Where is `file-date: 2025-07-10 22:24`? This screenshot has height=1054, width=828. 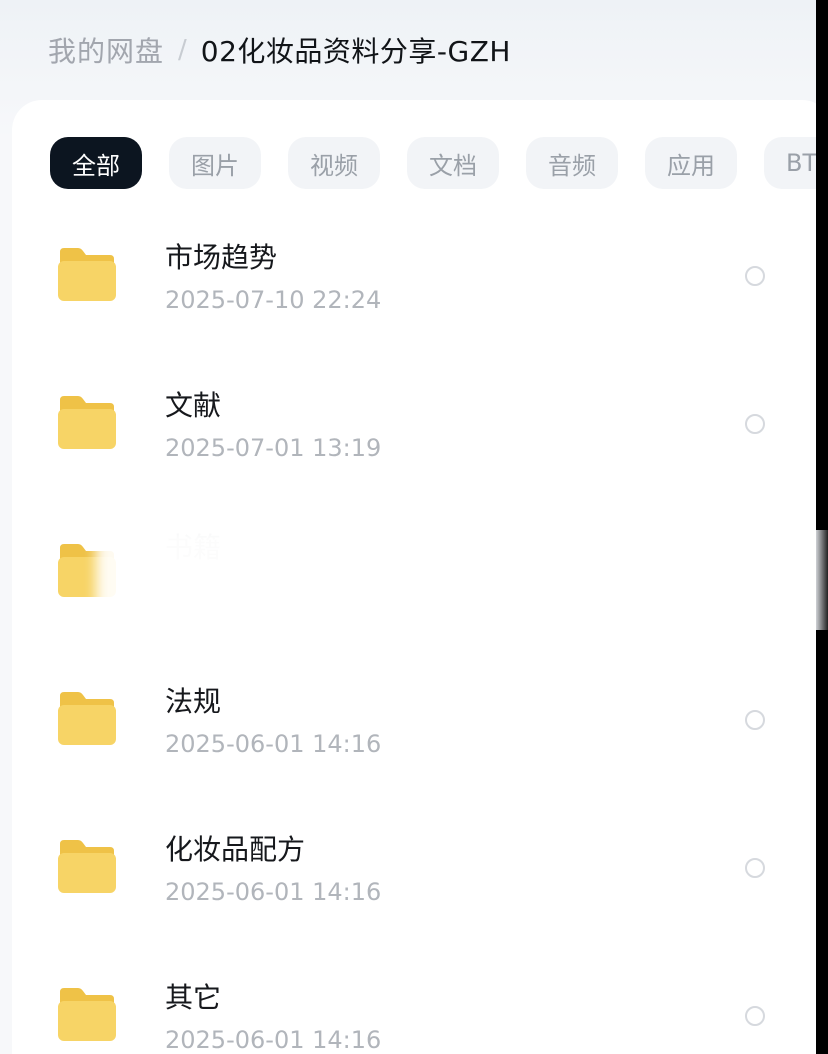
file-date: 2025-07-10 22:24 is located at coordinates (273, 300).